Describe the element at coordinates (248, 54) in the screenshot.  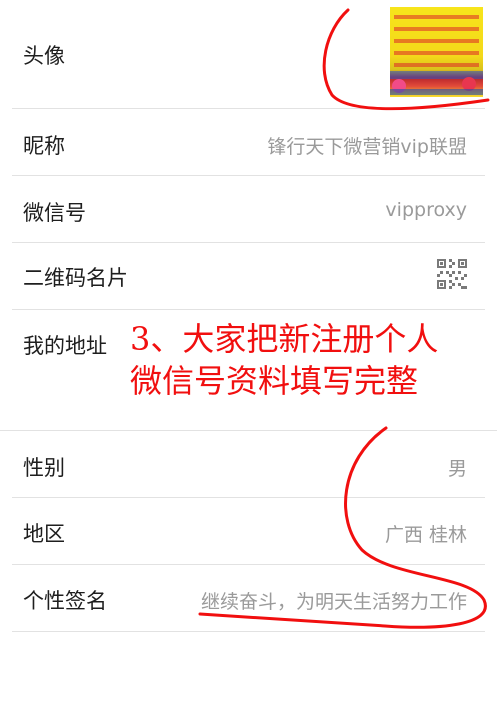
I see `avatar-row: 头像` at that location.